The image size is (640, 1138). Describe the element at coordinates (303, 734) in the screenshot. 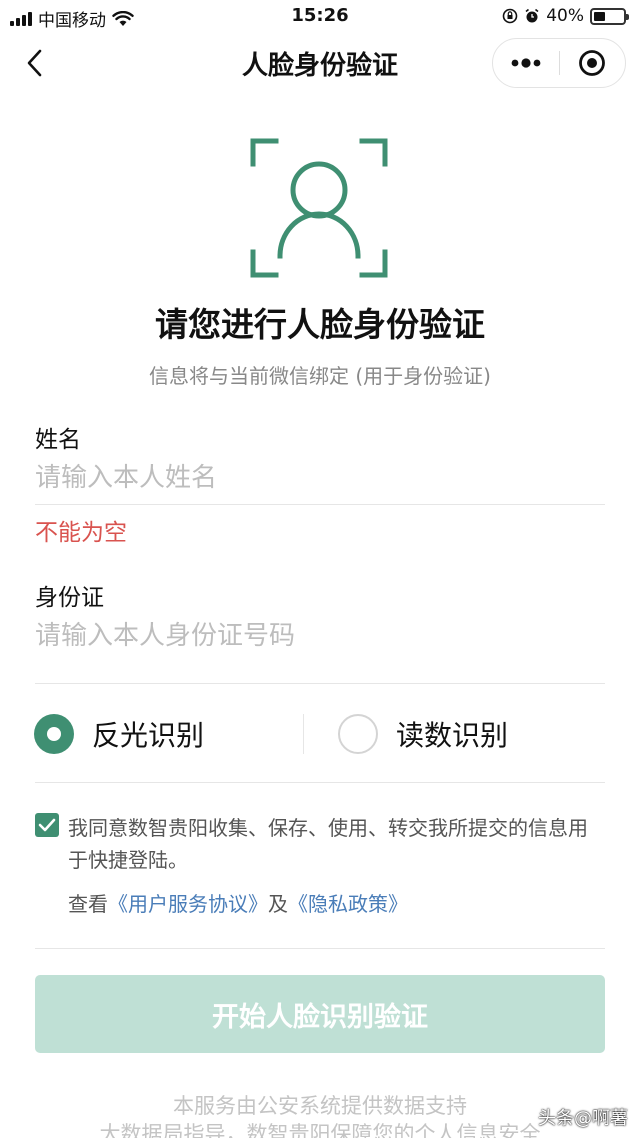

I see `radio-separator` at that location.